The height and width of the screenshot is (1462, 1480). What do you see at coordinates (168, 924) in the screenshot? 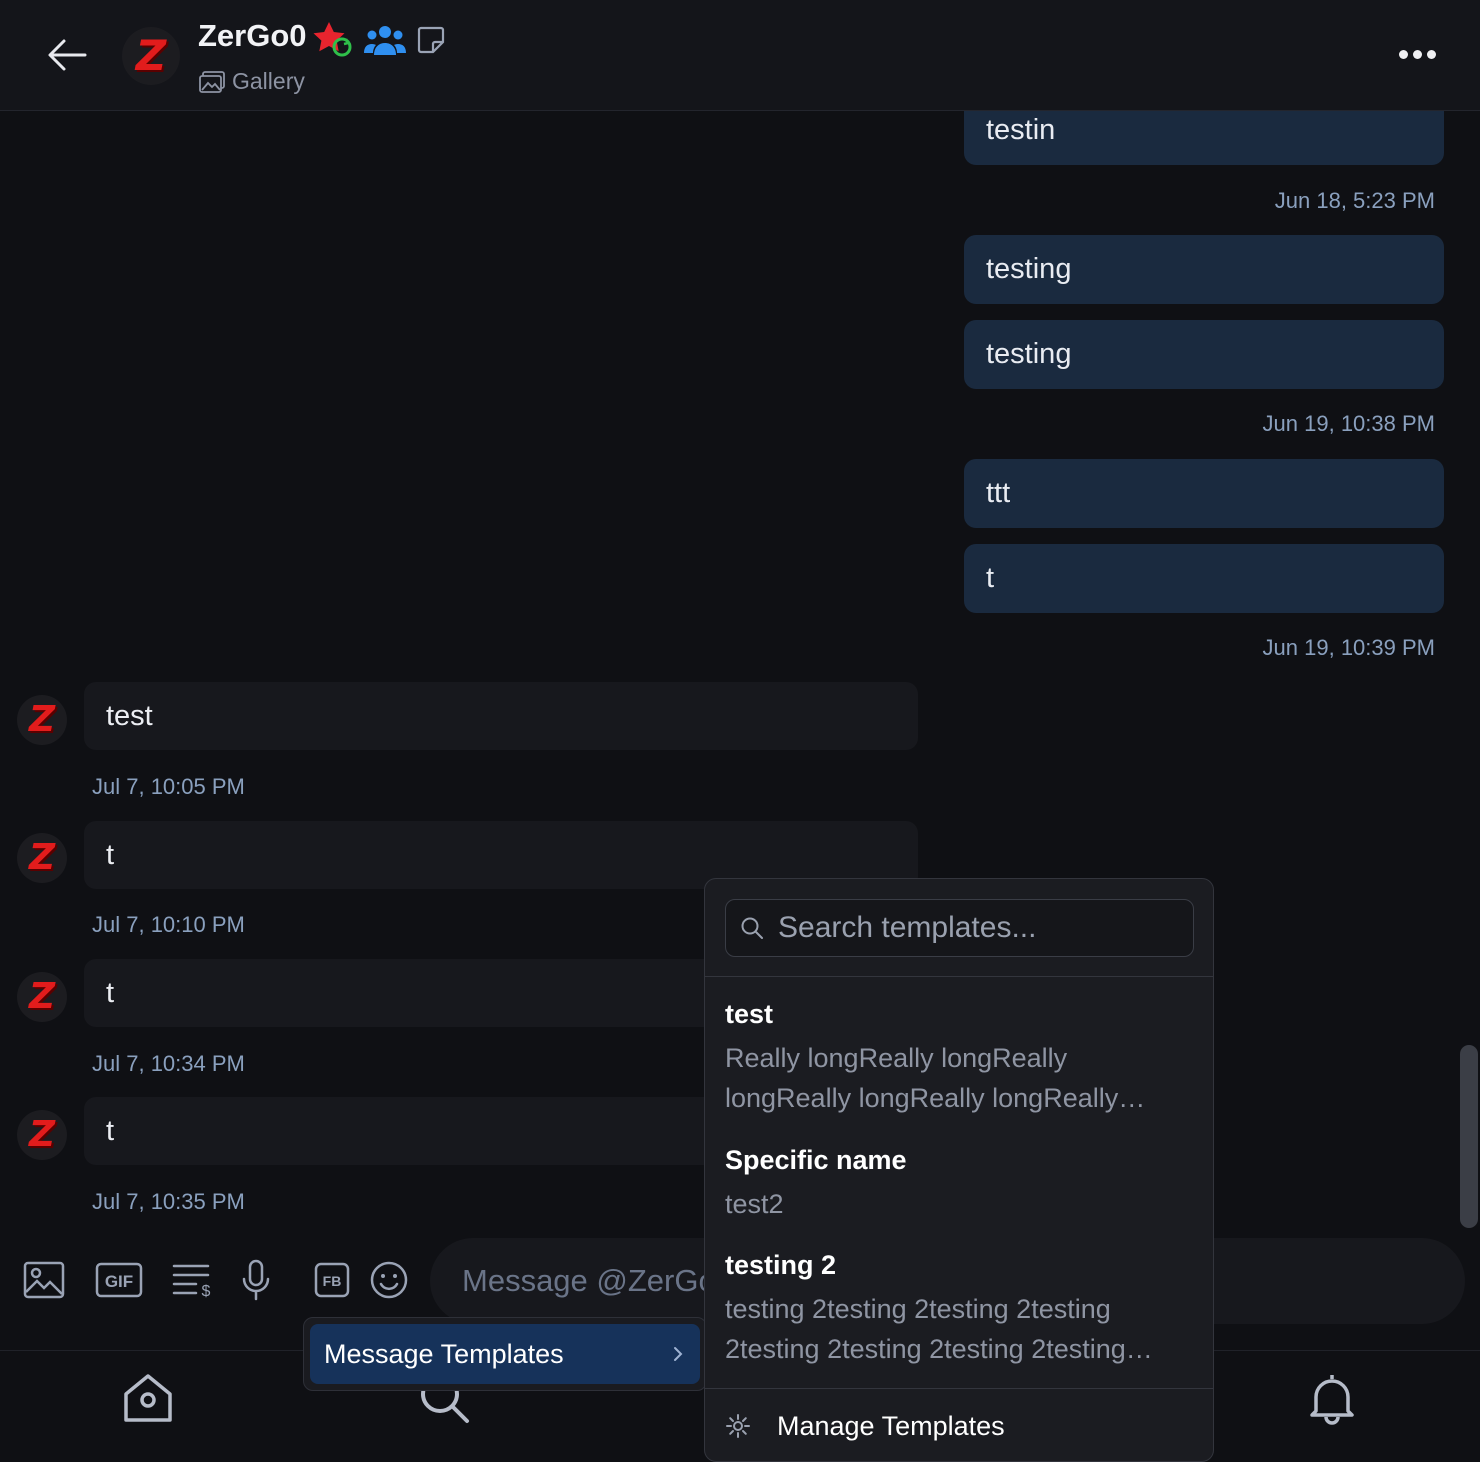
I see `message-timestamp: Jul 7, 10:10 PM` at bounding box center [168, 924].